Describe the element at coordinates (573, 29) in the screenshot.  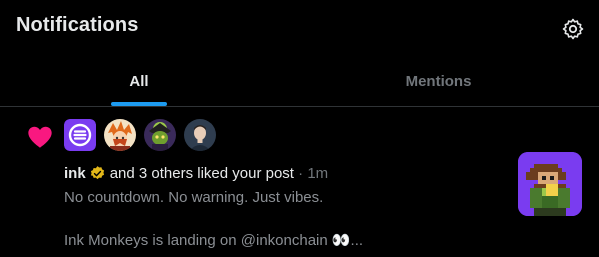
I see `gear-icon` at that location.